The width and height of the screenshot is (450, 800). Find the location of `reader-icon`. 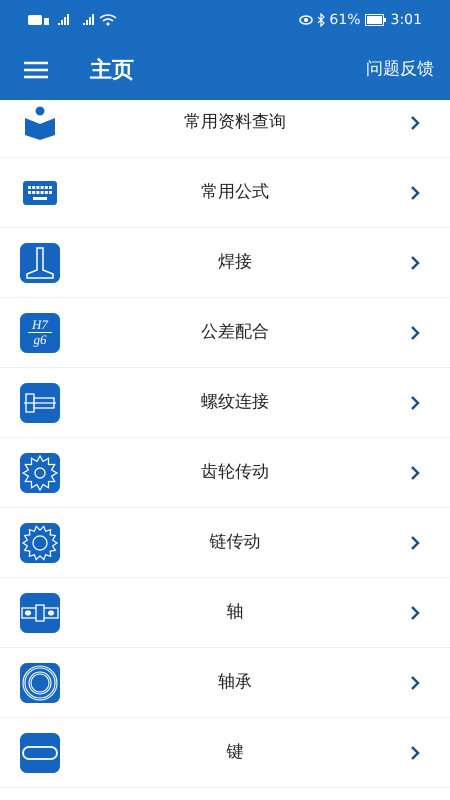

reader-icon is located at coordinates (40, 123).